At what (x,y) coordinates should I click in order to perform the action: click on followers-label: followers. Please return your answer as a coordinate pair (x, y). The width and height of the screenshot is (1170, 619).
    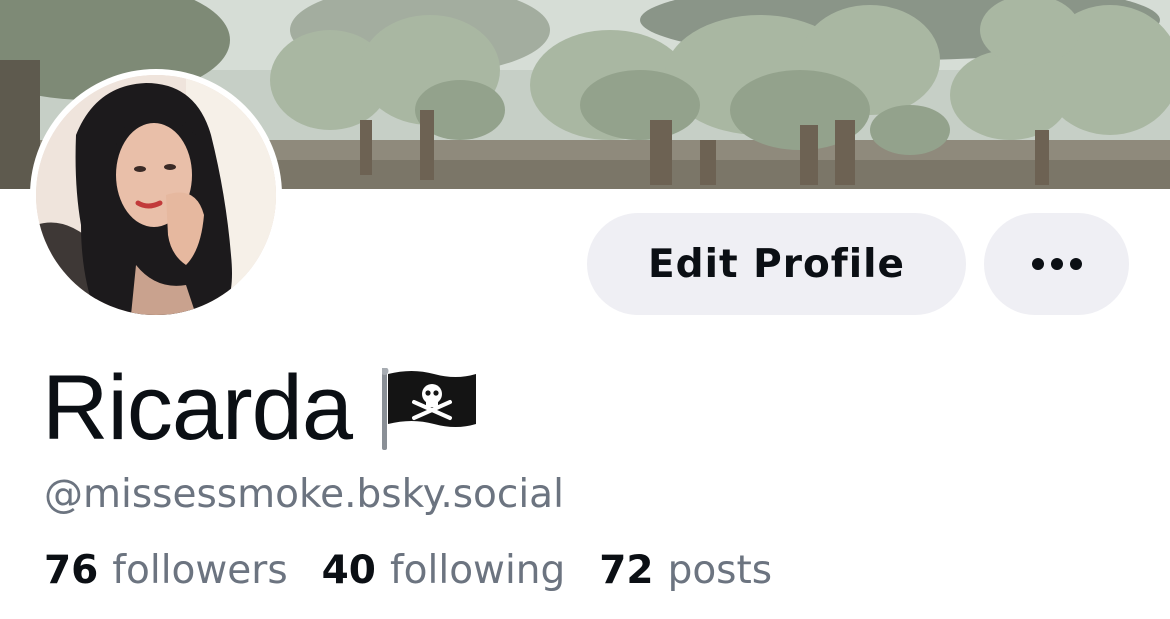
    Looking at the image, I should click on (200, 570).